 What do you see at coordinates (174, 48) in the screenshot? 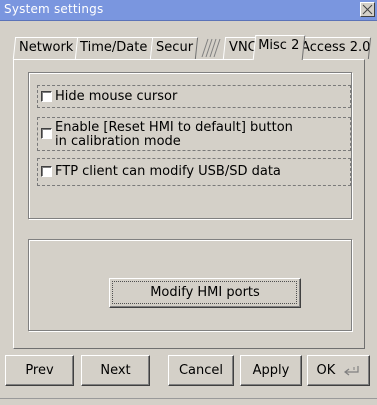
I see `tab-security: Secur` at bounding box center [174, 48].